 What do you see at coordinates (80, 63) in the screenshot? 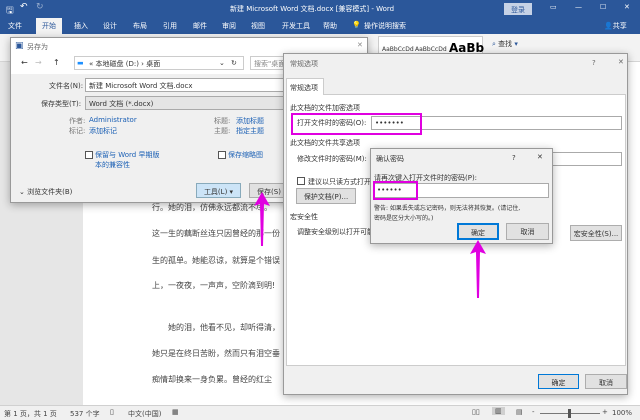
I see `computer-icon: ▬` at bounding box center [80, 63].